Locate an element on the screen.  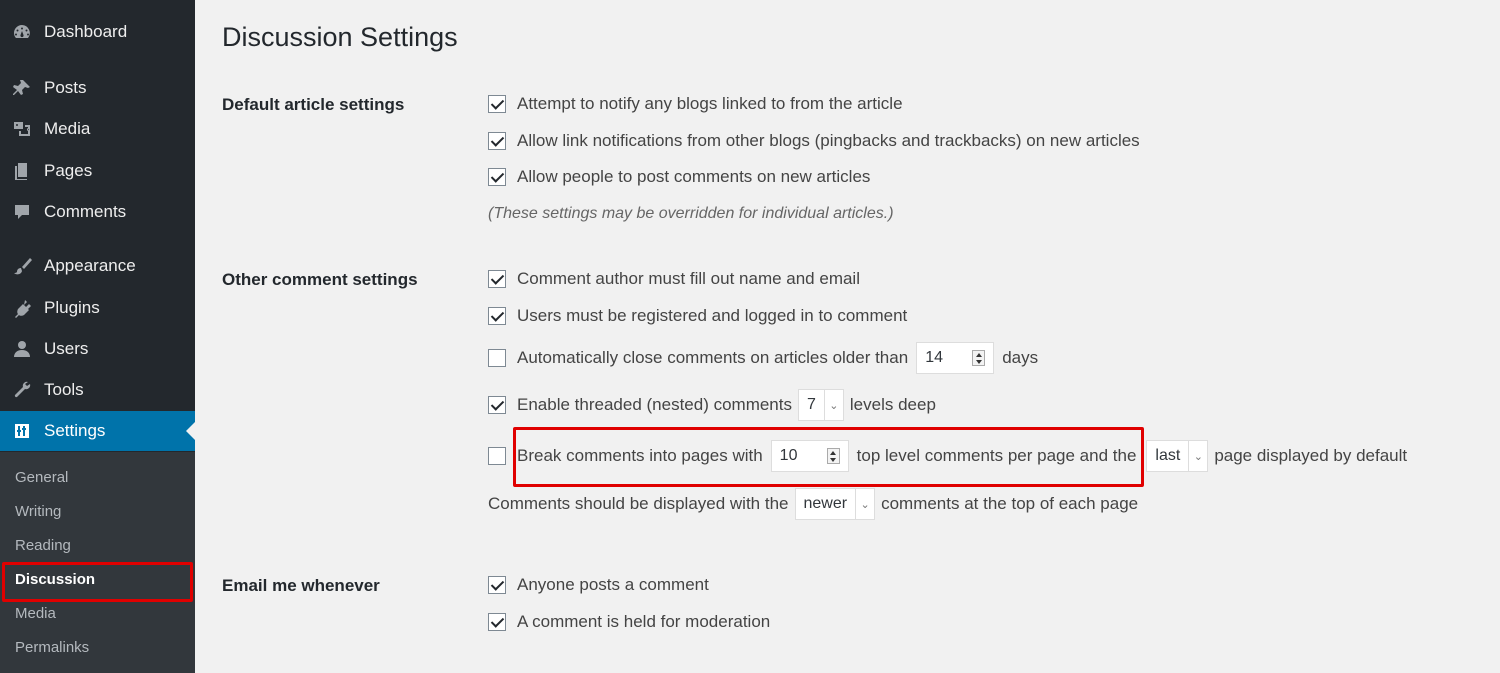
menu-item-label: Appearance is located at coordinates (90, 265).